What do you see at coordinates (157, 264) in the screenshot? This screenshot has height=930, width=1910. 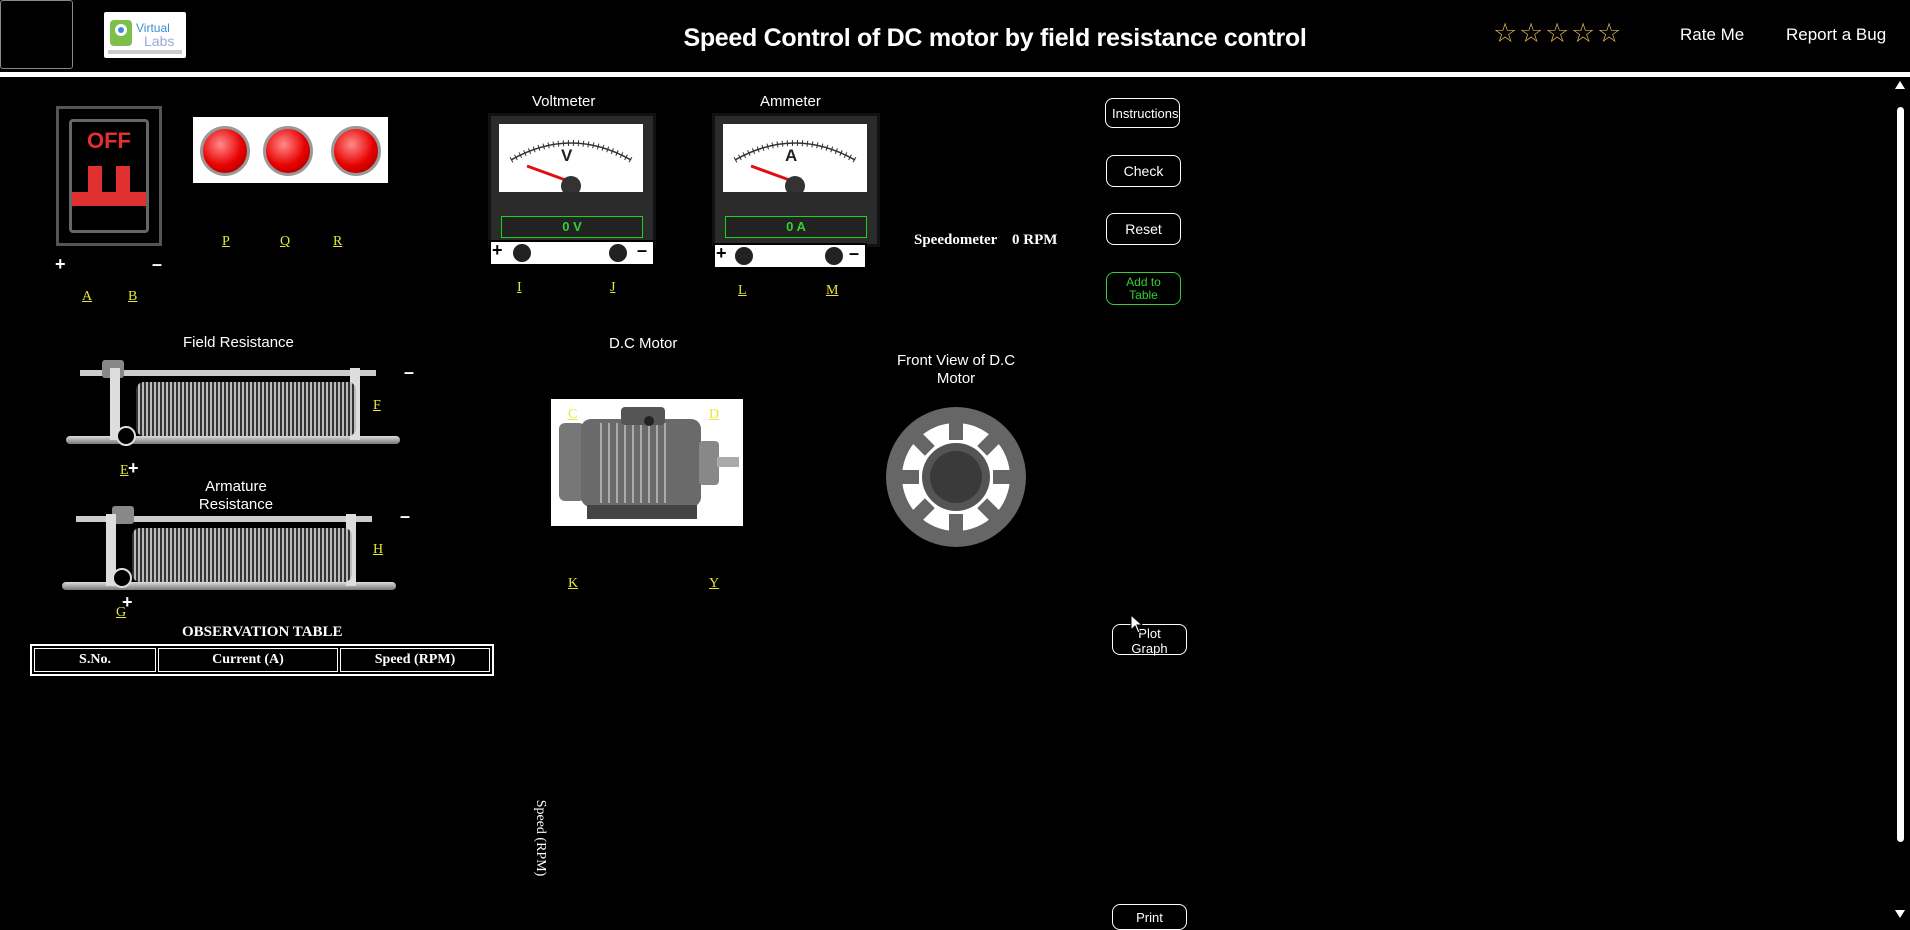 I see `supply-minus-sign: –` at bounding box center [157, 264].